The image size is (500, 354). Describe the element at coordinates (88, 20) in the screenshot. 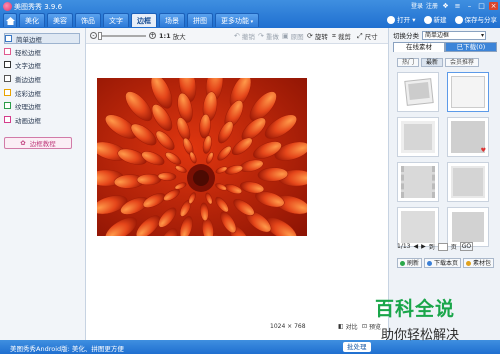

I see `tab-accessories: 饰品` at that location.